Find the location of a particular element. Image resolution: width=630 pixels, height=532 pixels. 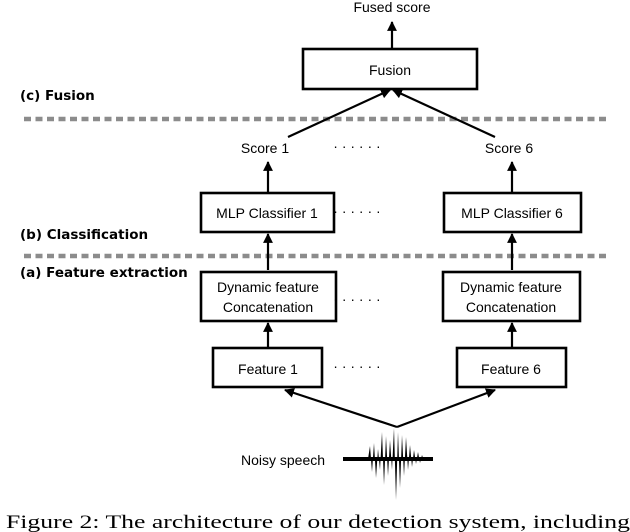

concatenation-1-line2: Concatenation is located at coordinates (268, 307).